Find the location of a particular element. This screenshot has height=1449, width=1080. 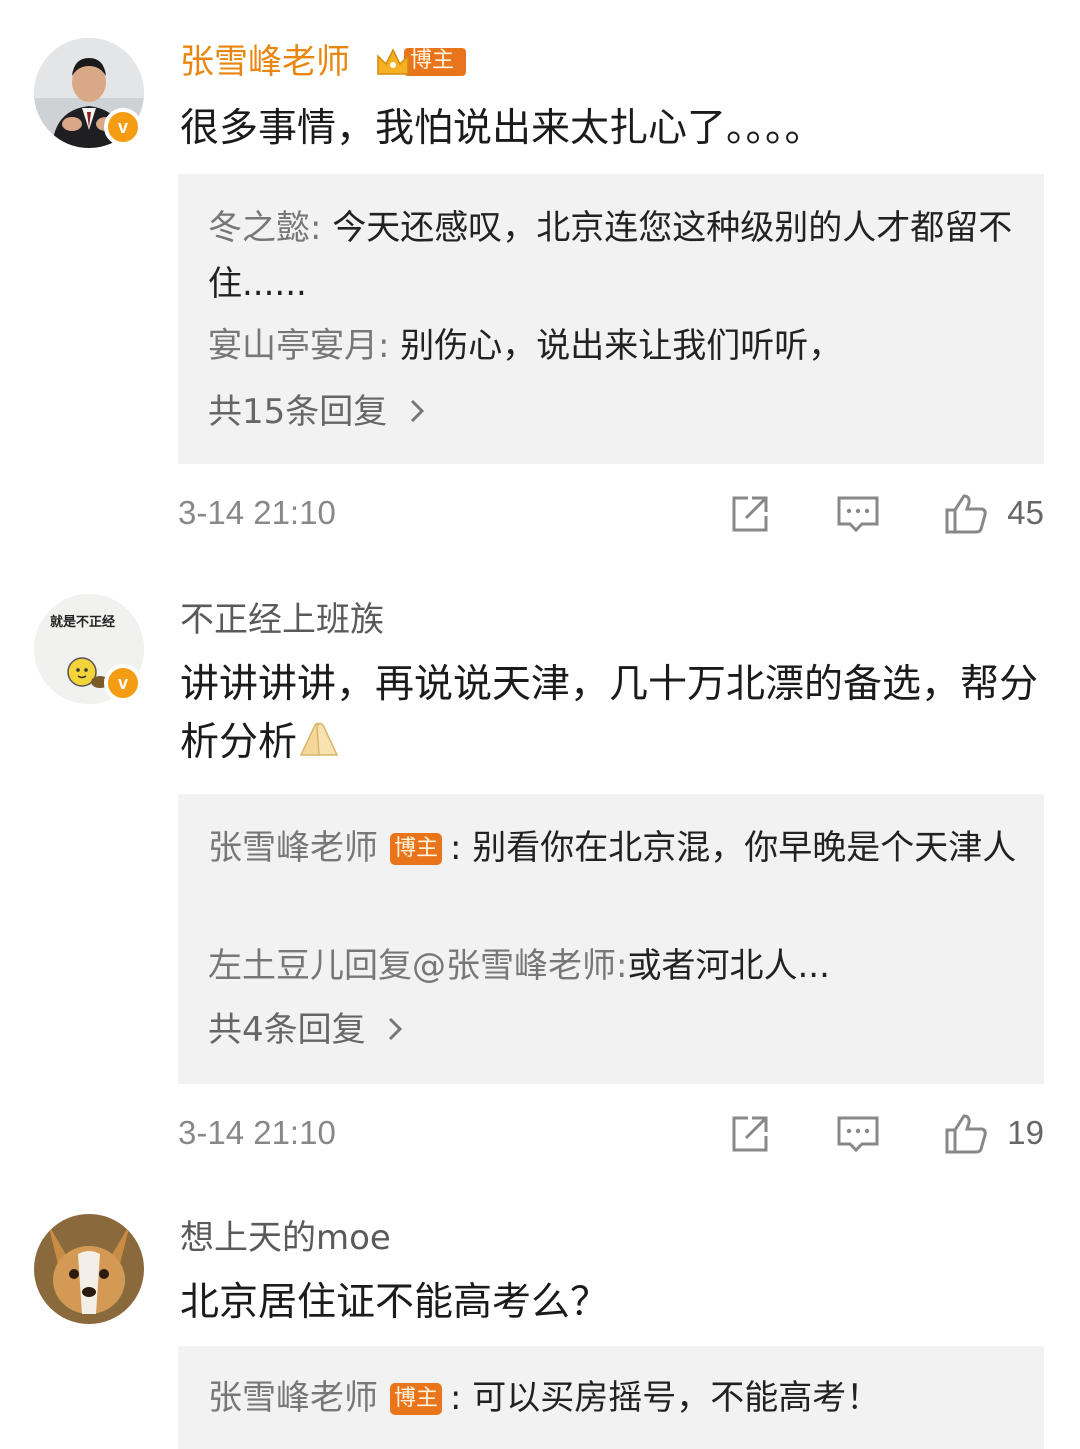

reply-item: 张雪峰老师 博主: 可以买房摇号，不能高考！ is located at coordinates (613, 1398).